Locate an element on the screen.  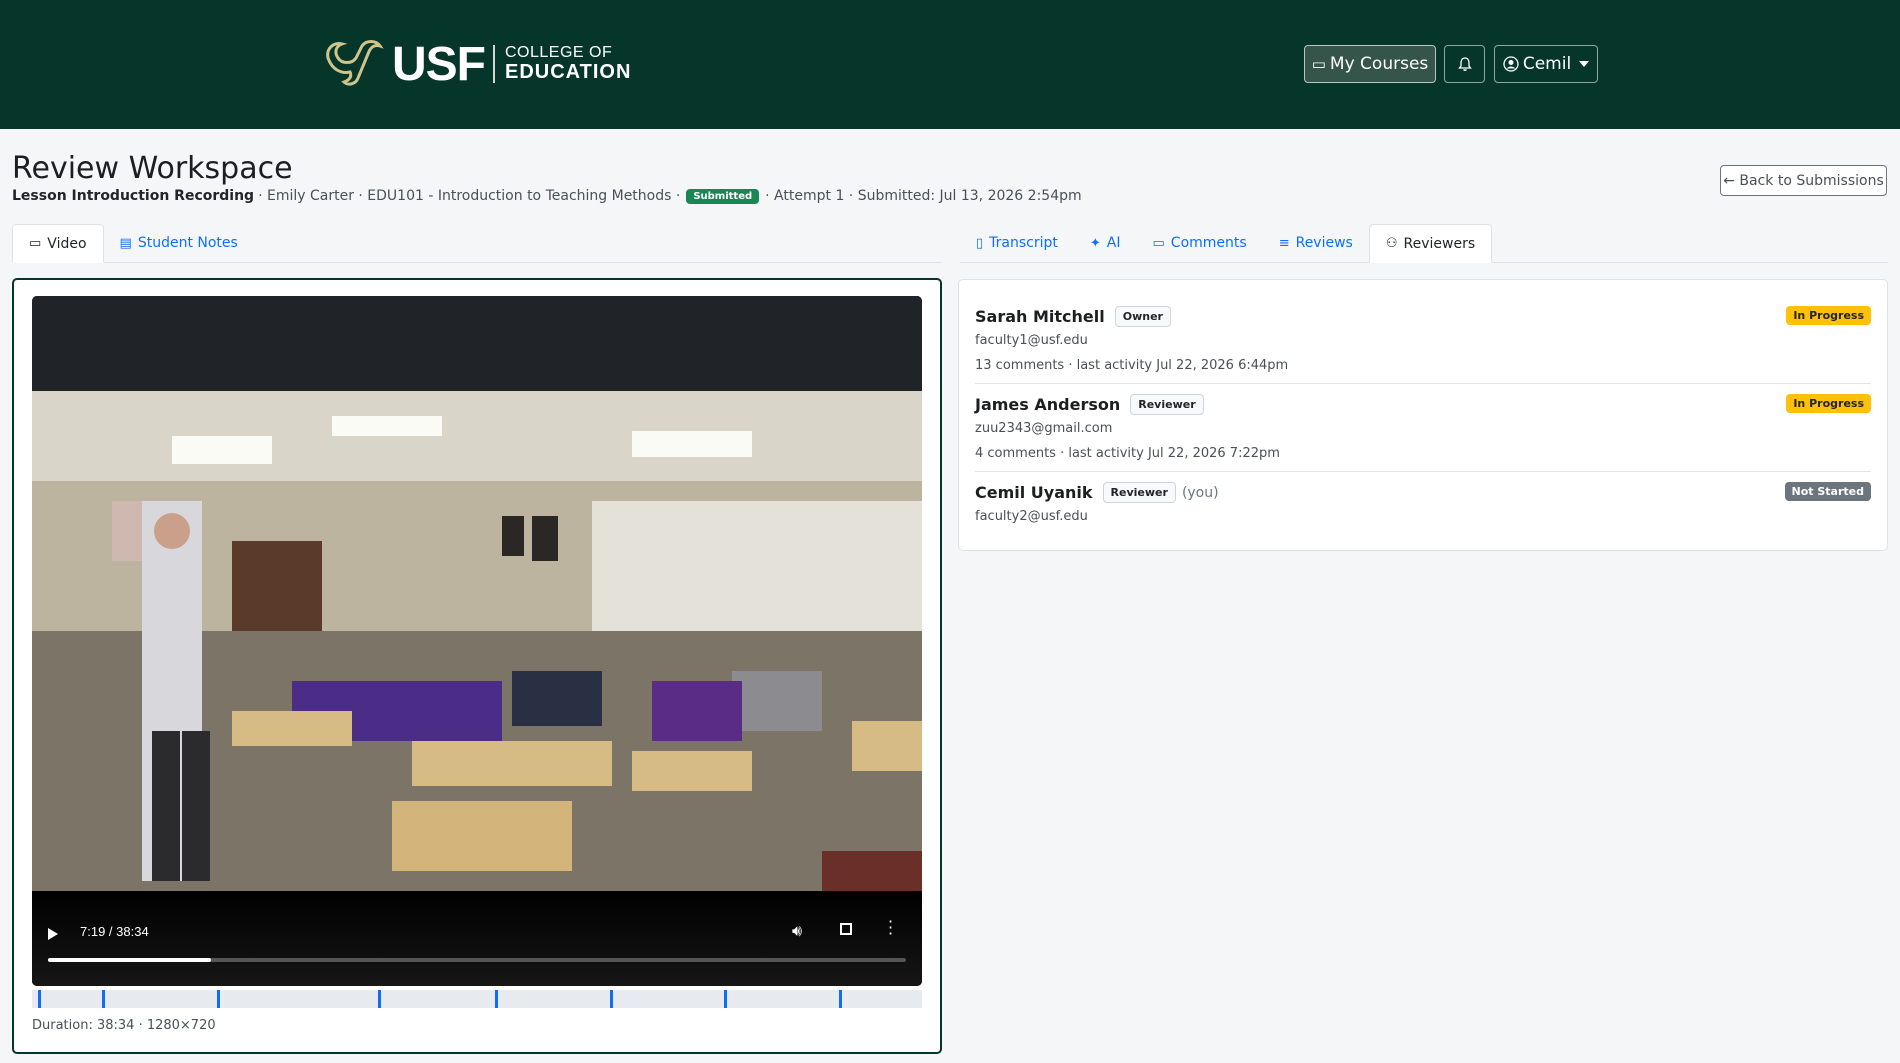
usf-logo: USF COLLEGE OF EDUCATION is located at coordinates (477, 64).